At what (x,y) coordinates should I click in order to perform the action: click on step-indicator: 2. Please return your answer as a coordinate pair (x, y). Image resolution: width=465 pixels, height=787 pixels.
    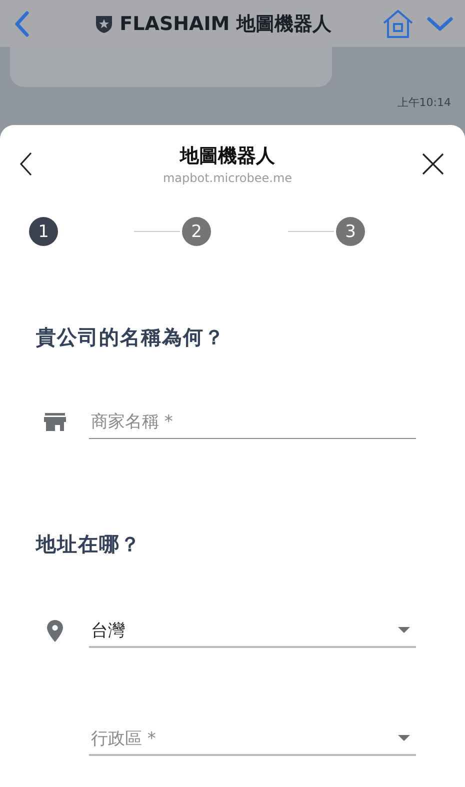
    Looking at the image, I should click on (196, 231).